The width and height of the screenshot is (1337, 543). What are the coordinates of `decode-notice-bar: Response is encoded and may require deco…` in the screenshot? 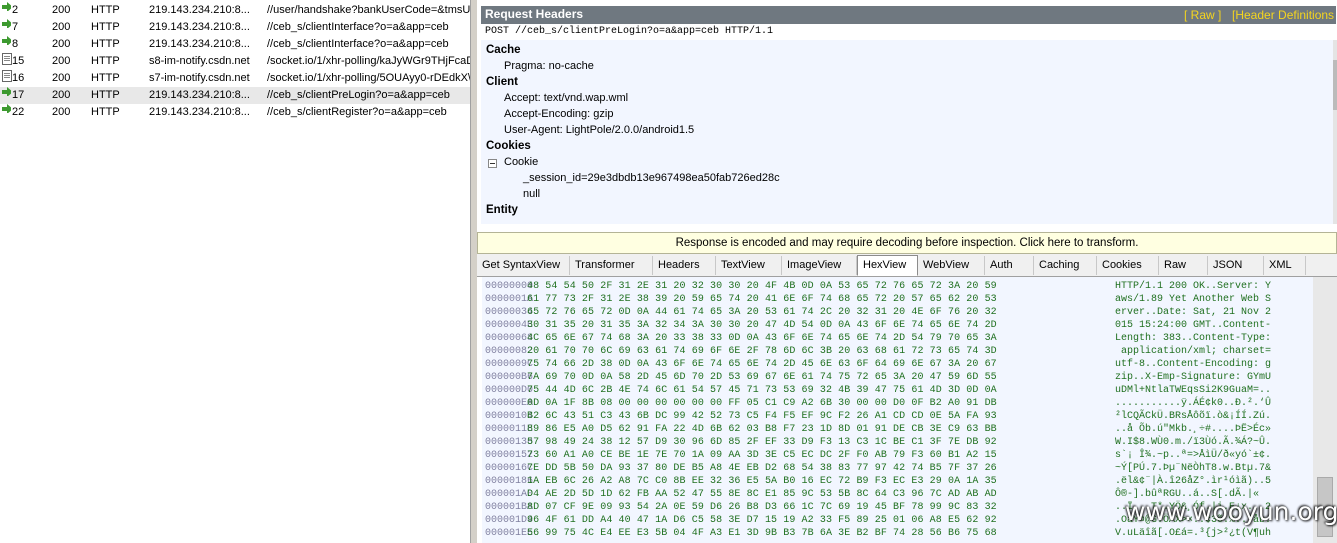 It's located at (907, 243).